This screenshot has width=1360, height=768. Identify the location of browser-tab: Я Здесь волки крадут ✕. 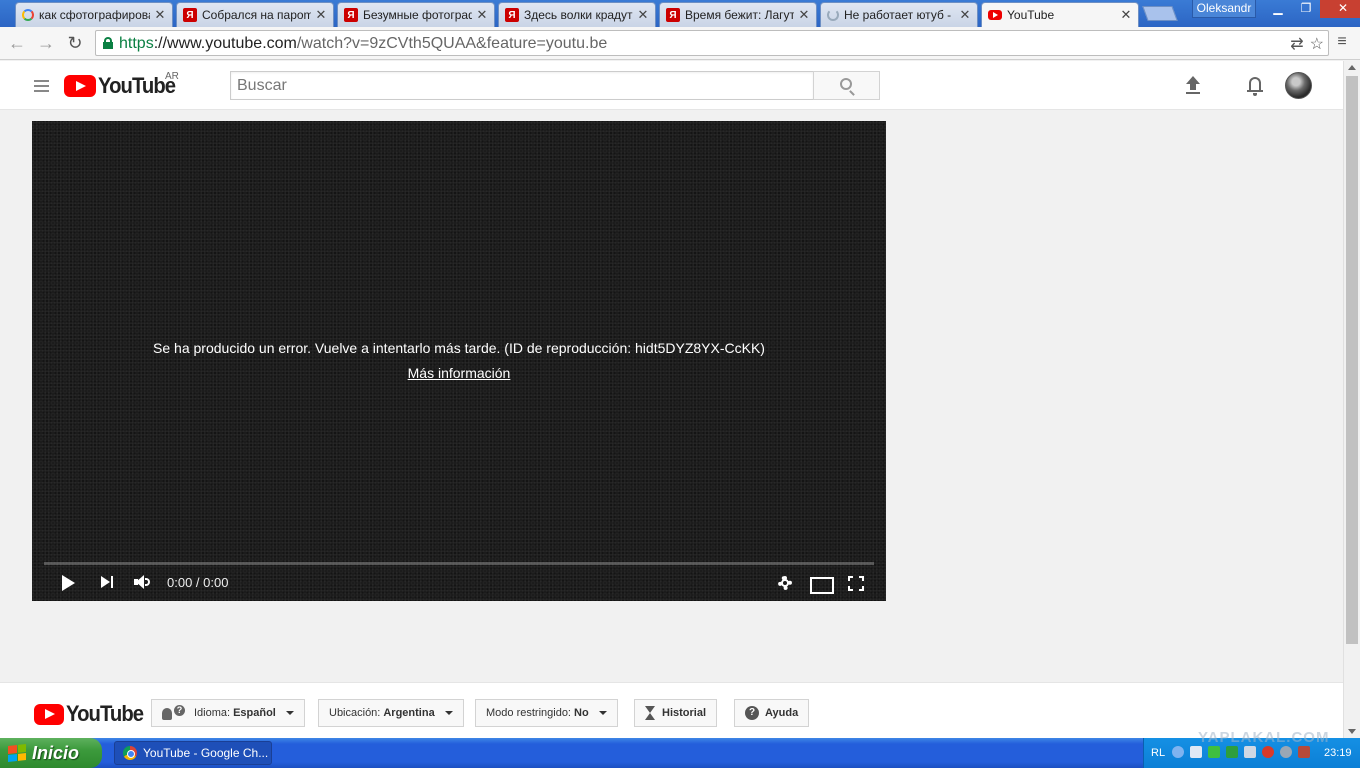
(577, 14).